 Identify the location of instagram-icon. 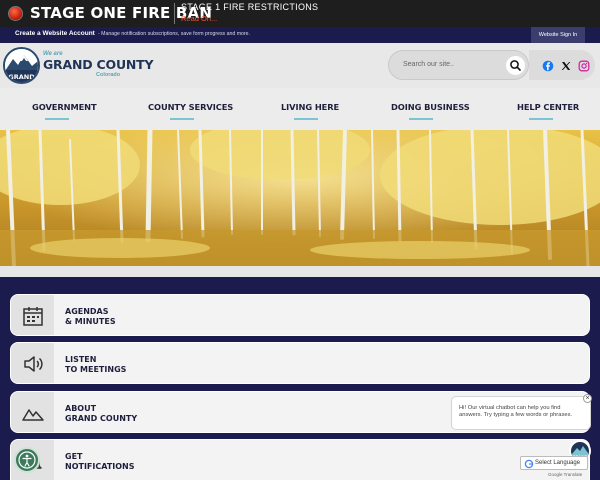
(584, 65).